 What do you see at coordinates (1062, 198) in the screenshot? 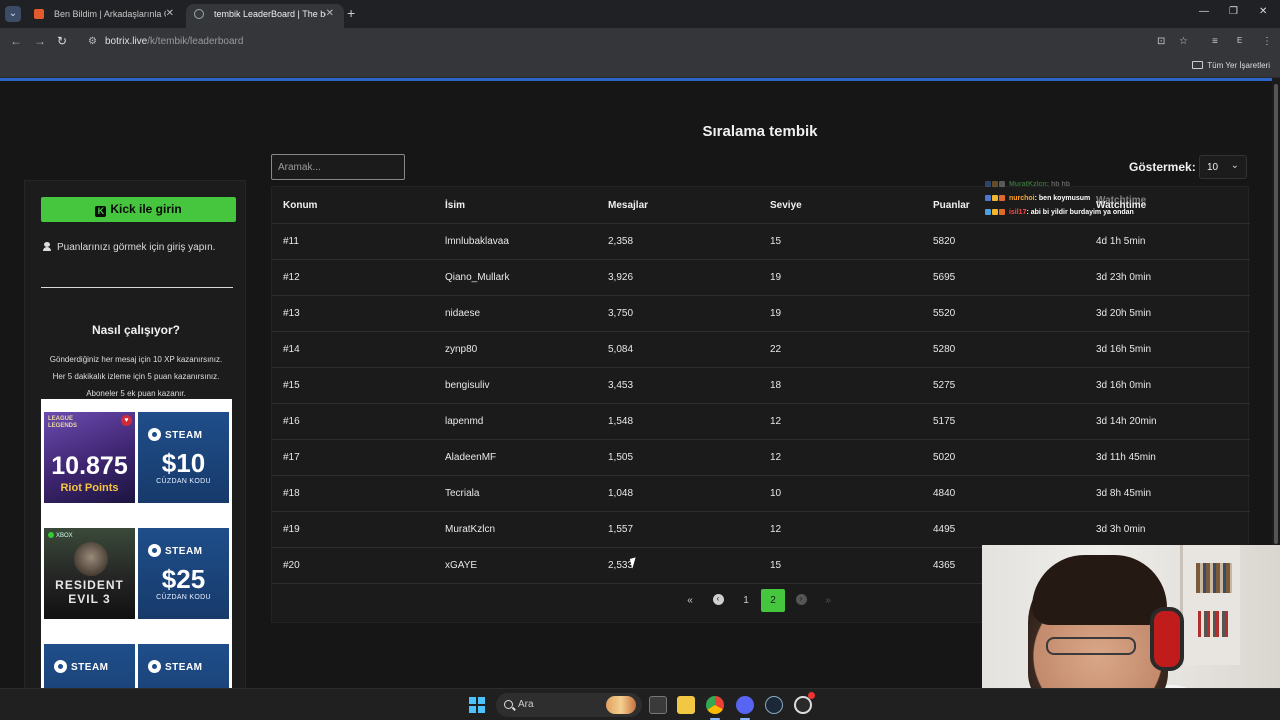
I see `chat-text: : ben koymusum` at bounding box center [1062, 198].